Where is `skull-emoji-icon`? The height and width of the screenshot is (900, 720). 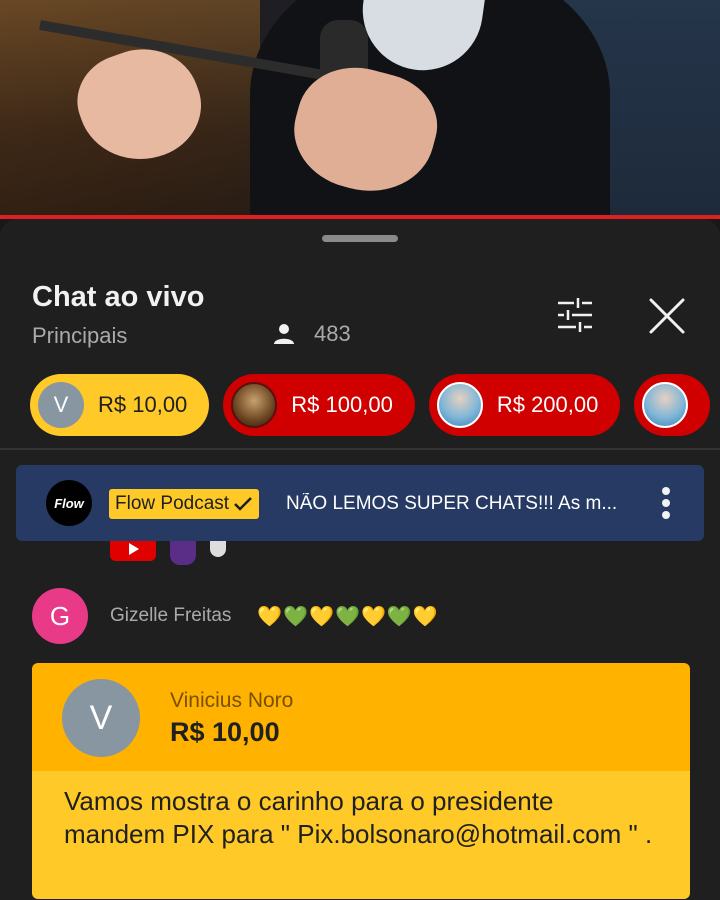 skull-emoji-icon is located at coordinates (218, 549).